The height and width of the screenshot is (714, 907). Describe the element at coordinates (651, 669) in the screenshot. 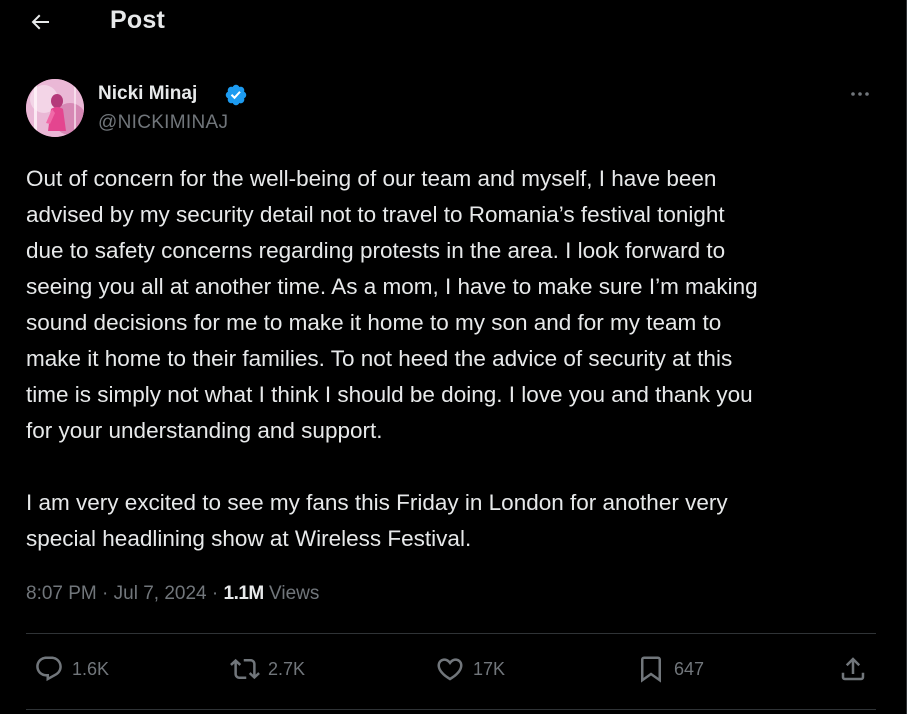

I see `bookmark-icon` at that location.